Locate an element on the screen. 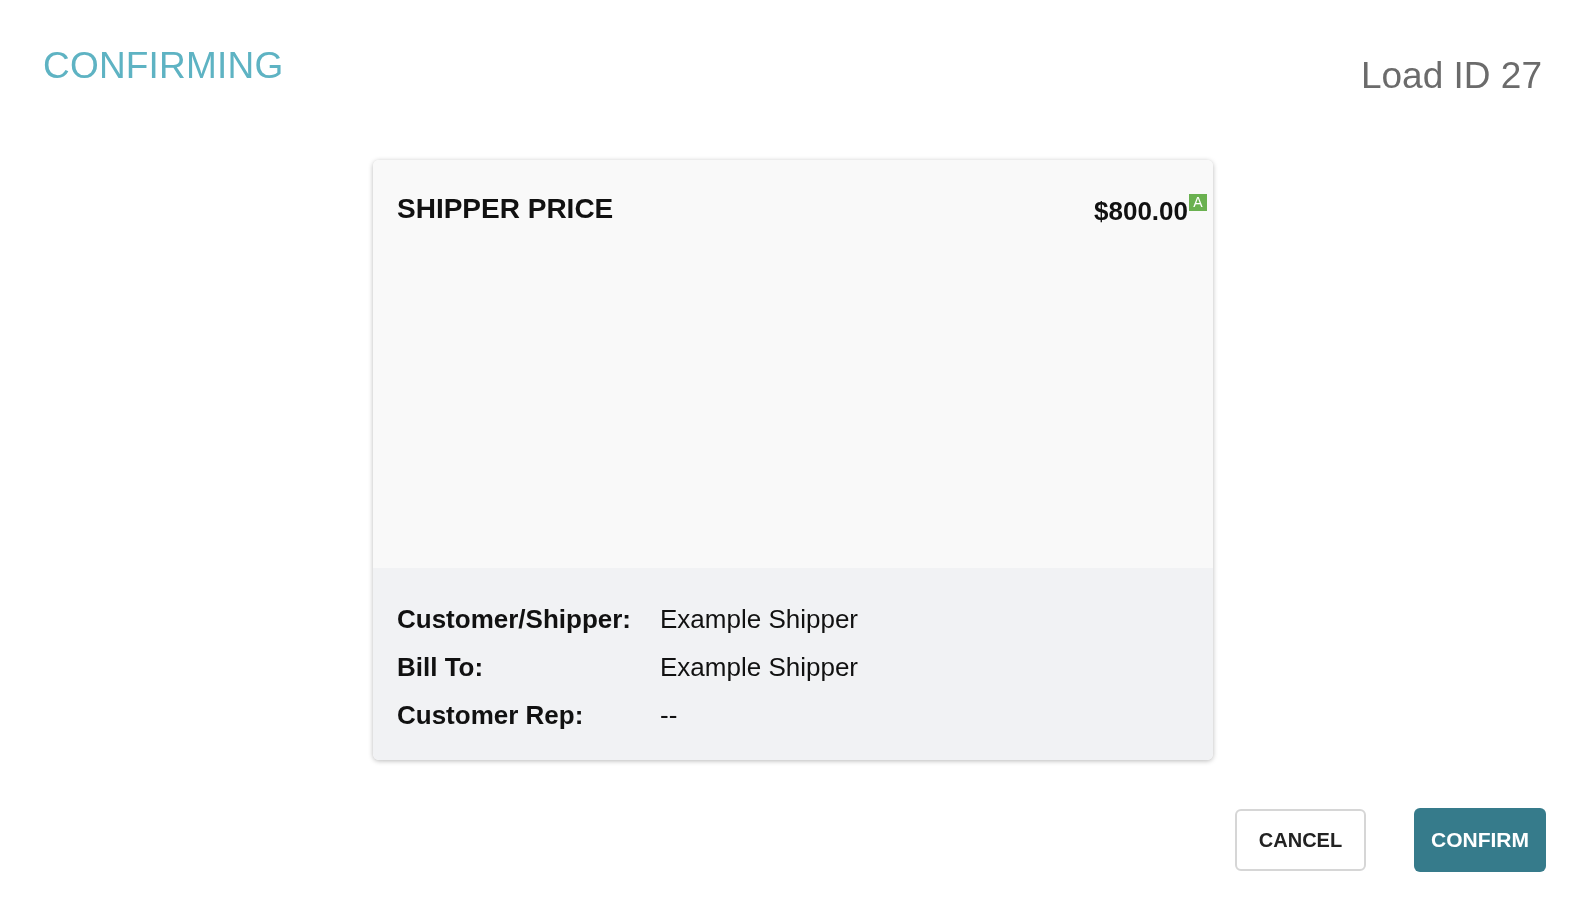 This screenshot has width=1586, height=910. page-title: CONFIRMING is located at coordinates (163, 66).